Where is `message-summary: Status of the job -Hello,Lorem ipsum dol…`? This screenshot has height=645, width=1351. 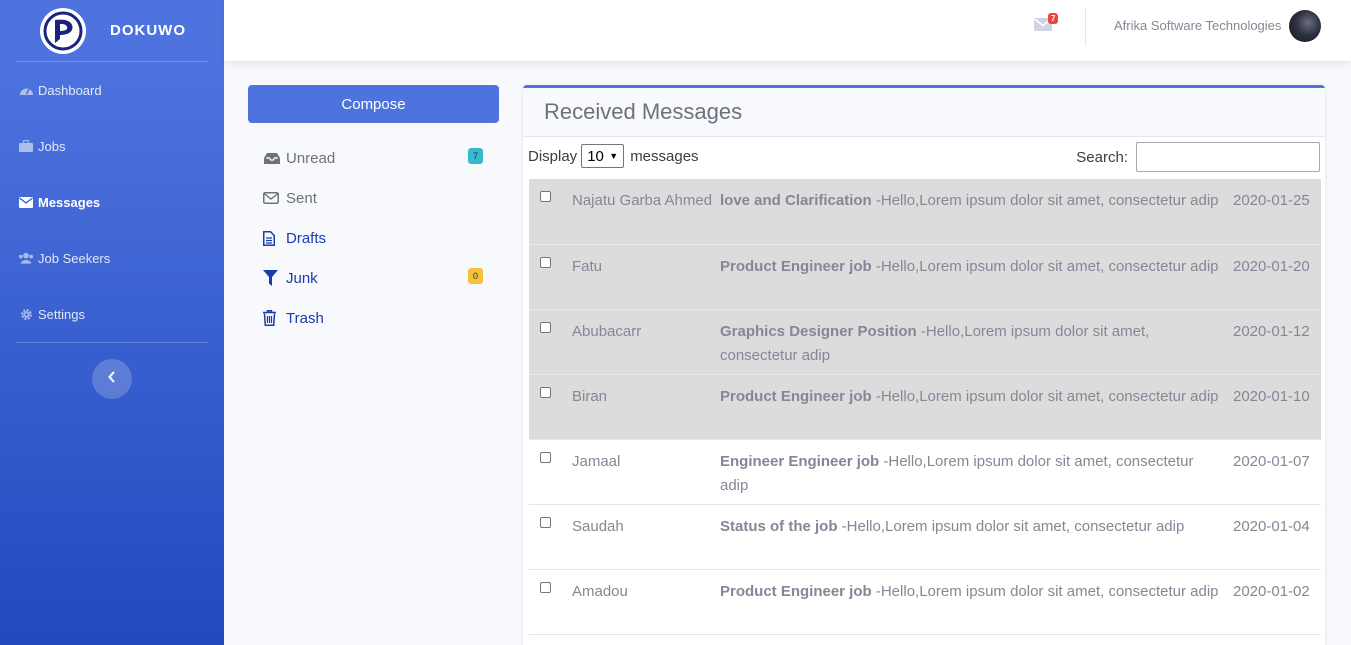
message-summary: Status of the job -Hello,Lorem ipsum dol… is located at coordinates (976, 536).